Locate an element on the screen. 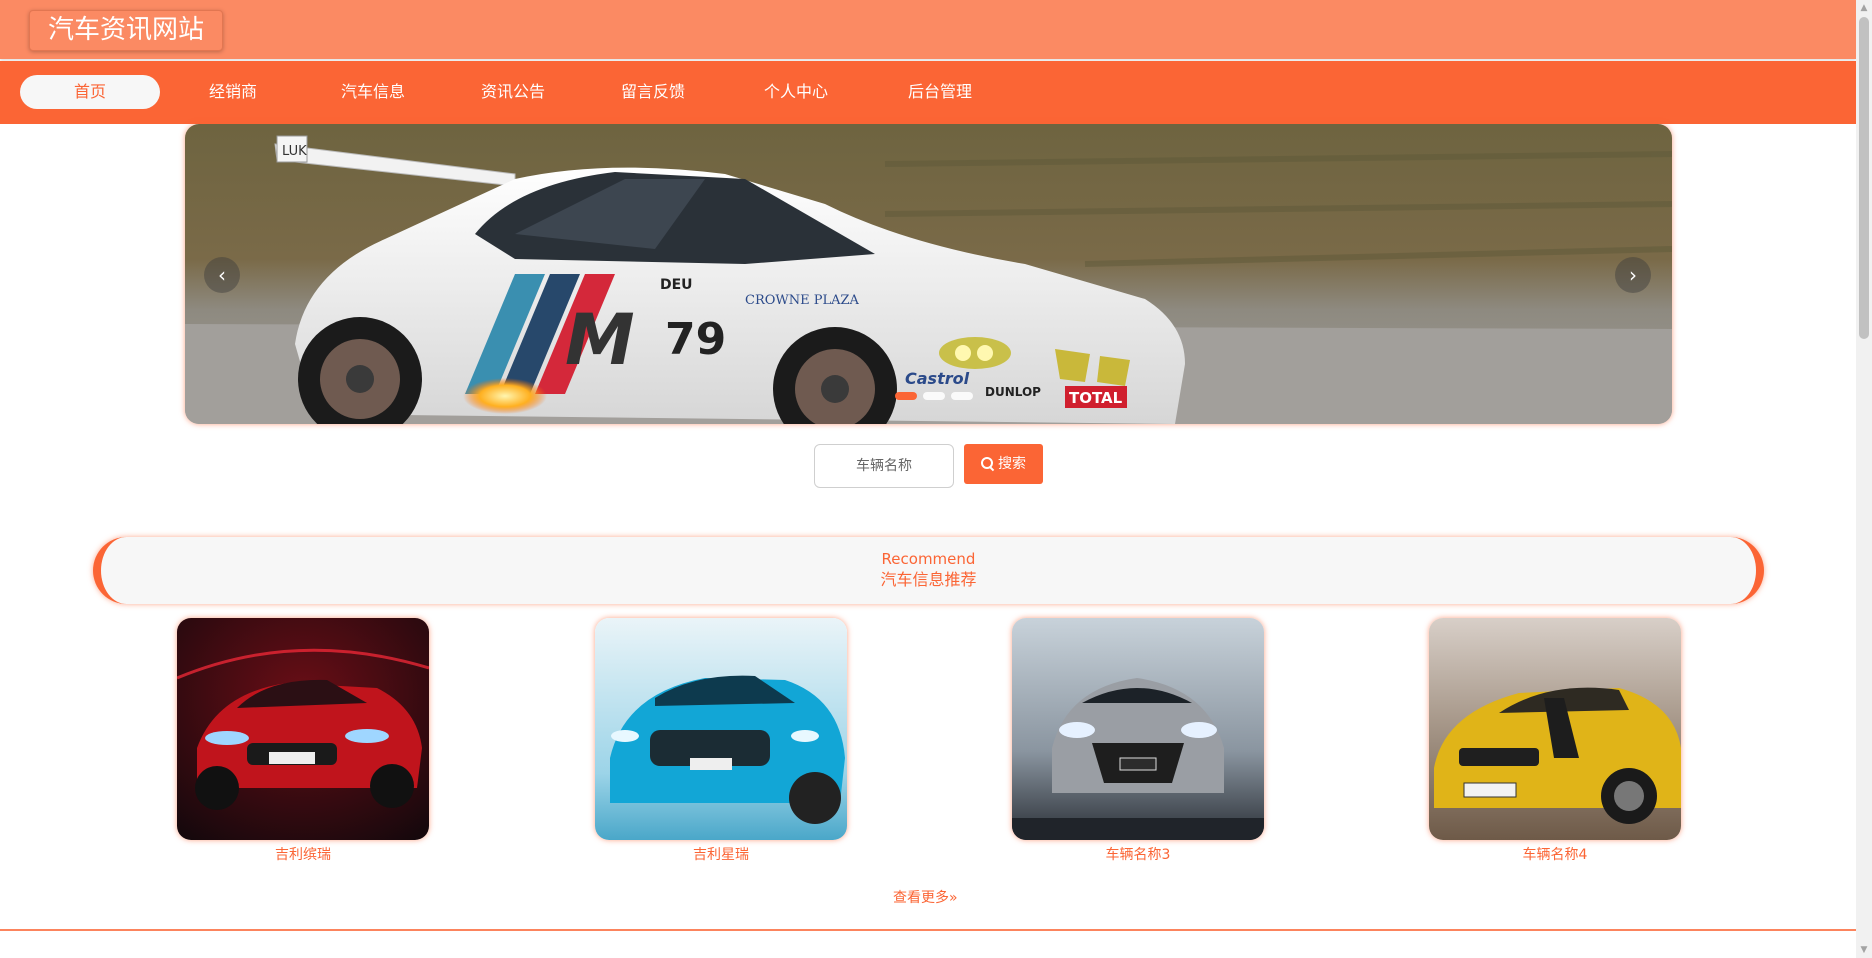  nav-item-news: 资讯公告 is located at coordinates (513, 92).